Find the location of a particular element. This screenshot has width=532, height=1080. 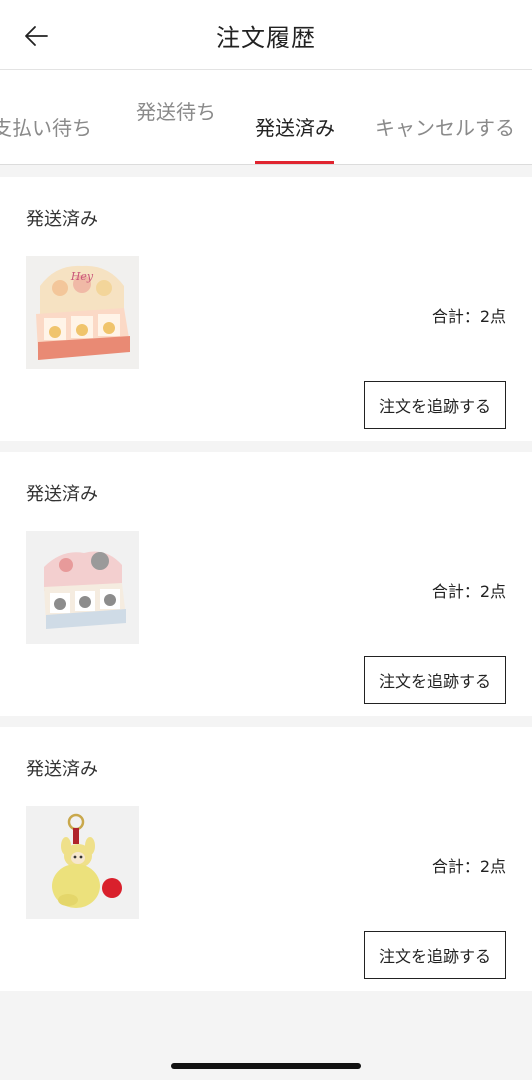

order-status-tabs: 支払い待ち 発送待ち 発送済み キャンセルする is located at coordinates (266, 117).